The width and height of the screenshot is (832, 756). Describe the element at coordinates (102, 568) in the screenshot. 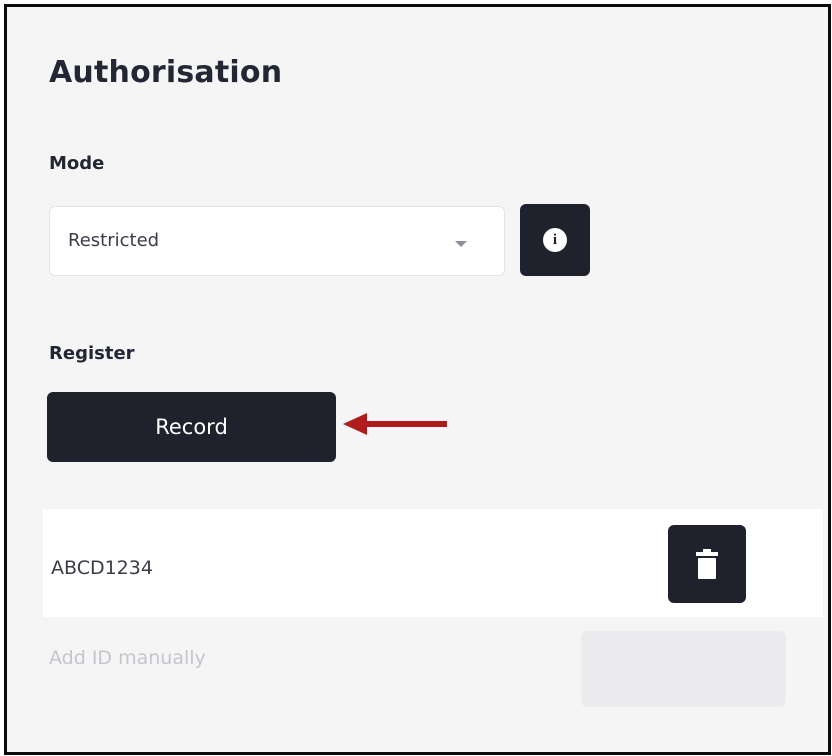

I see `registered-id: ABCD1234` at that location.